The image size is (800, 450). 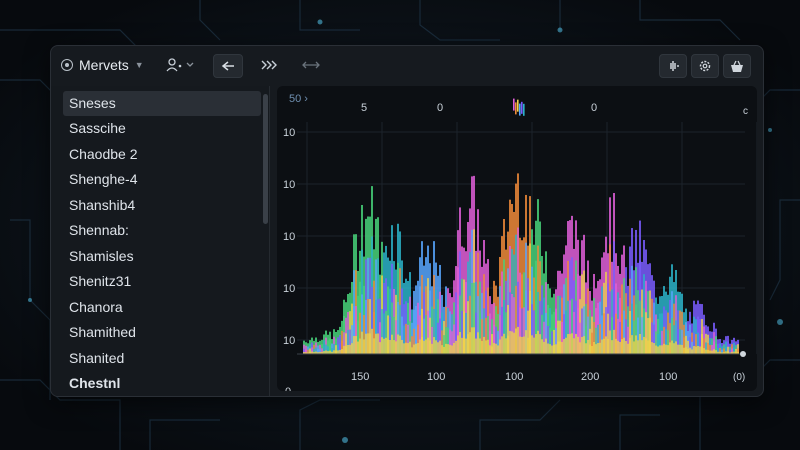 What do you see at coordinates (289, 237) in the screenshot?
I see `y-axis-label: 10` at bounding box center [289, 237].